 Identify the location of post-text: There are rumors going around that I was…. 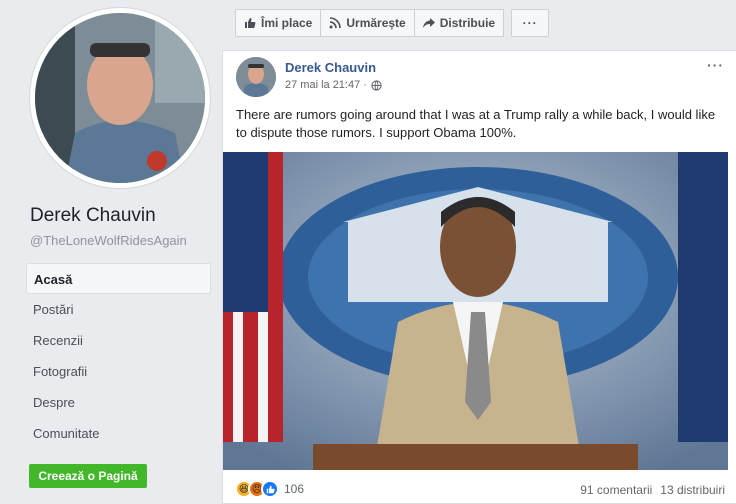
(476, 123).